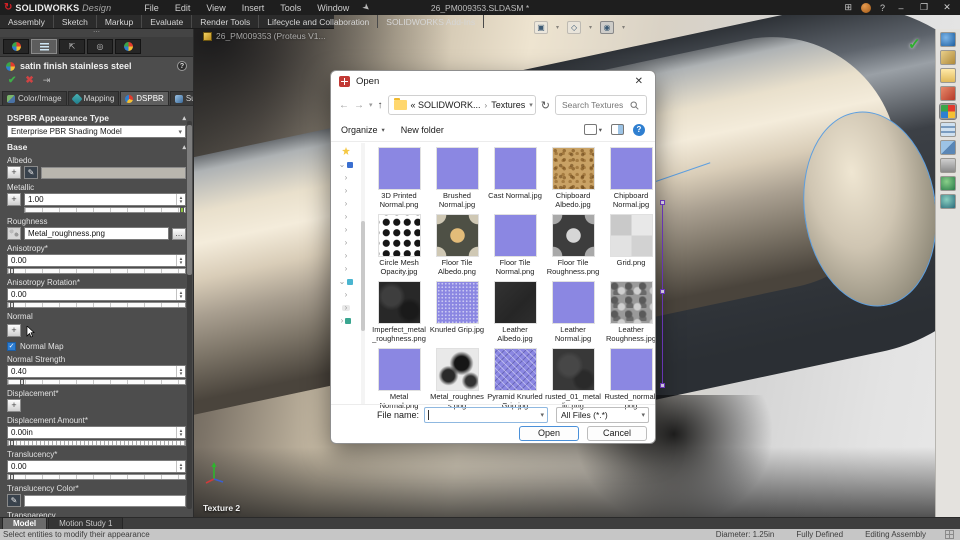 This screenshot has width=960, height=540. Describe the element at coordinates (215, 8) in the screenshot. I see `menu-view: View` at that location.